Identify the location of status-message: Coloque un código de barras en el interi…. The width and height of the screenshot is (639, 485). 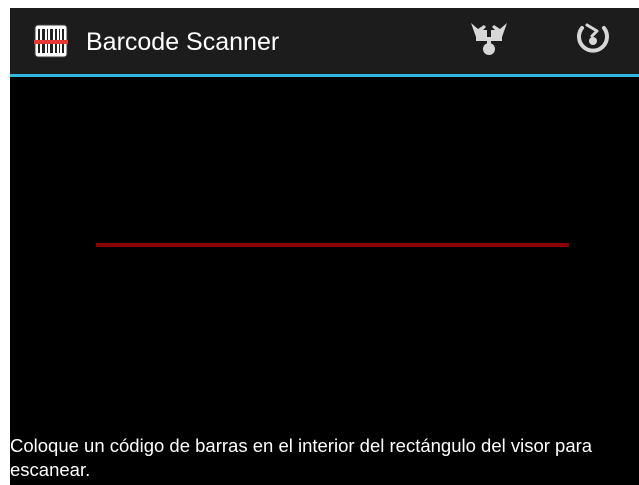
(301, 457).